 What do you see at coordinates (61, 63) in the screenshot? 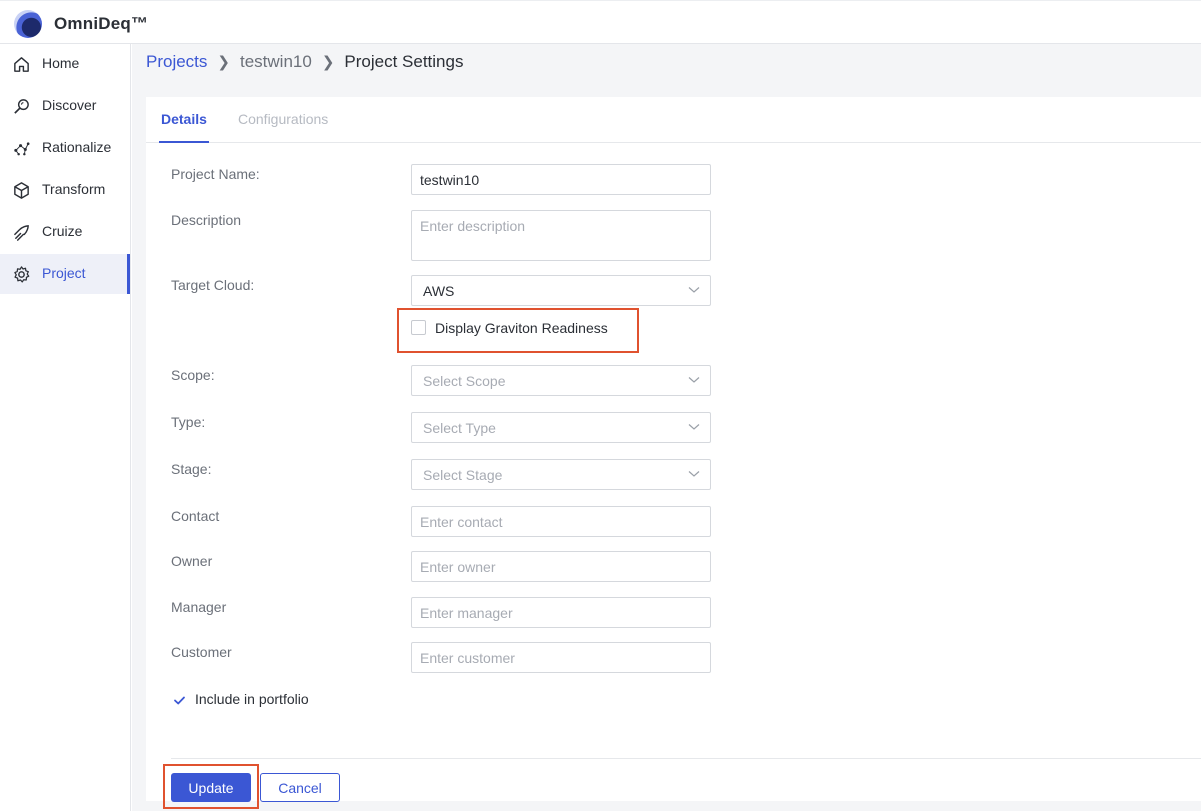
I see `sidebar-item-label: Home` at bounding box center [61, 63].